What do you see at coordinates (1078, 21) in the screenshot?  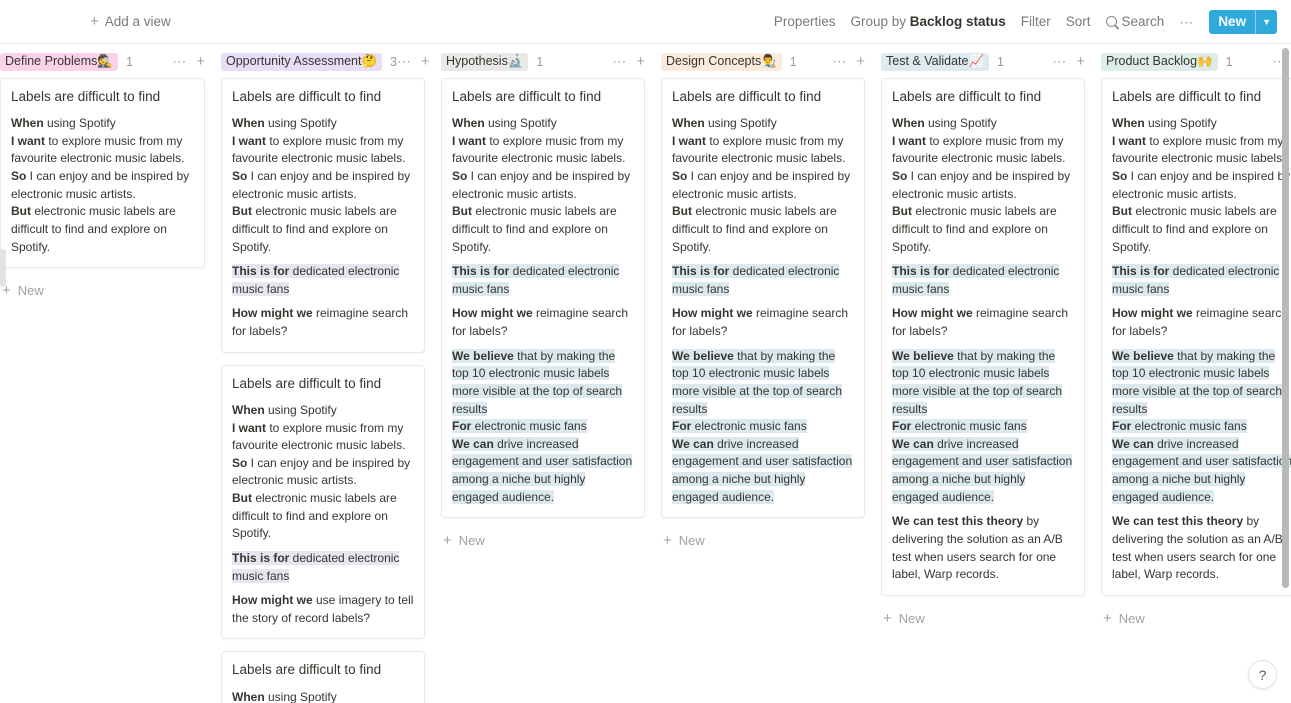 I see `sort-button: Sort` at bounding box center [1078, 21].